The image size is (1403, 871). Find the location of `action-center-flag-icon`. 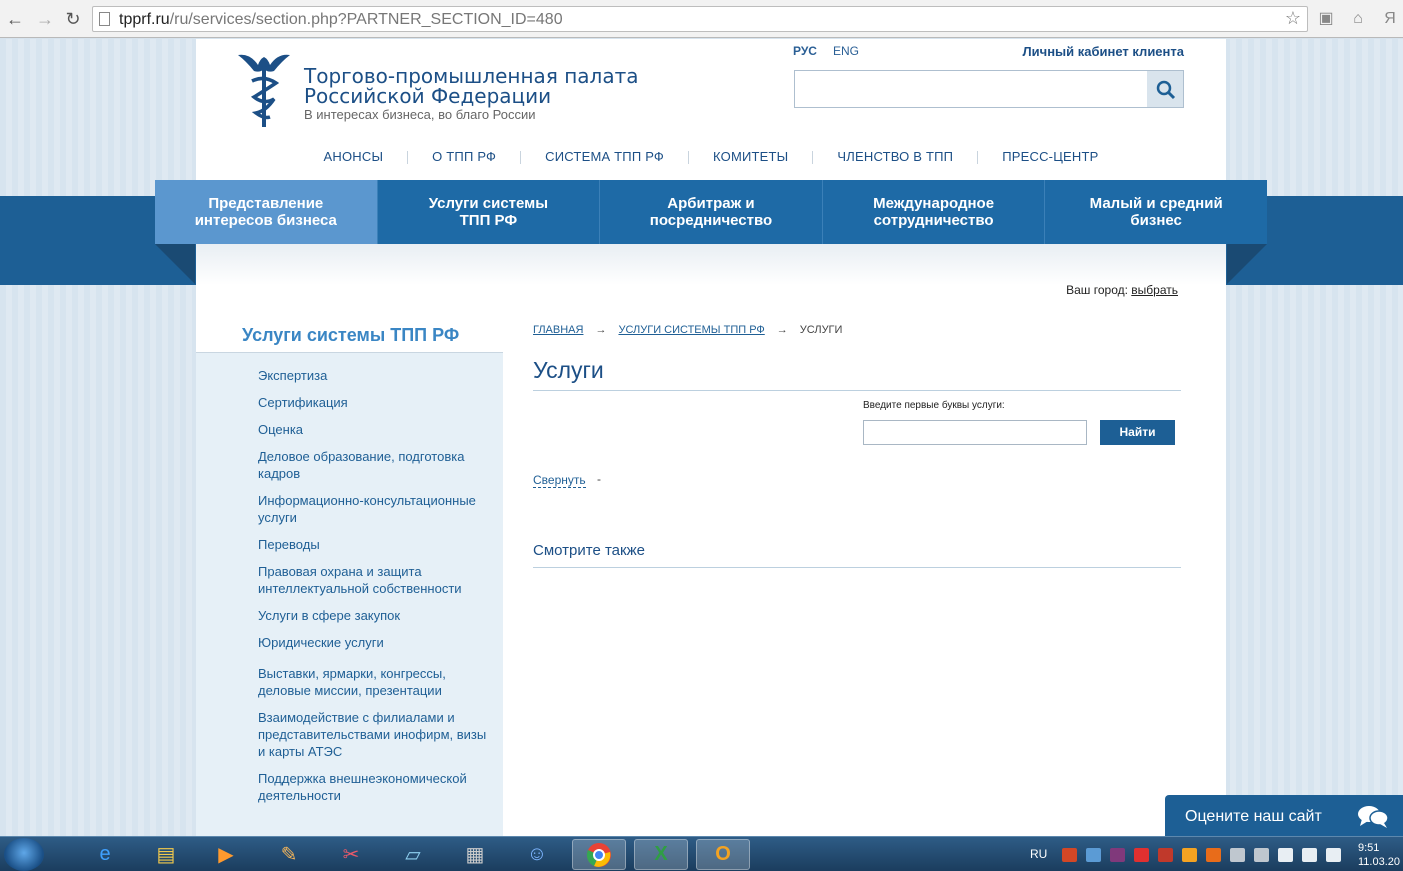

action-center-flag-icon is located at coordinates (1285, 855).